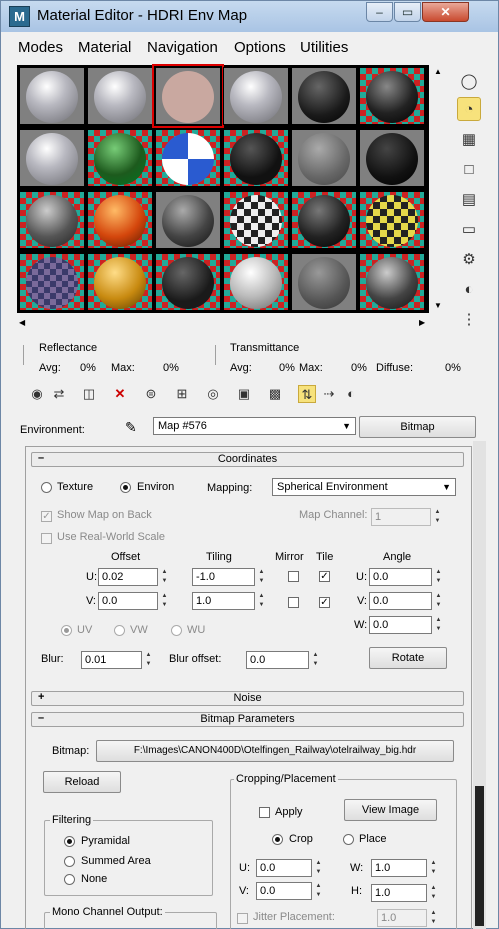 The image size is (499, 929). I want to click on put-to-scene-icon: ⇄, so click(59, 394).